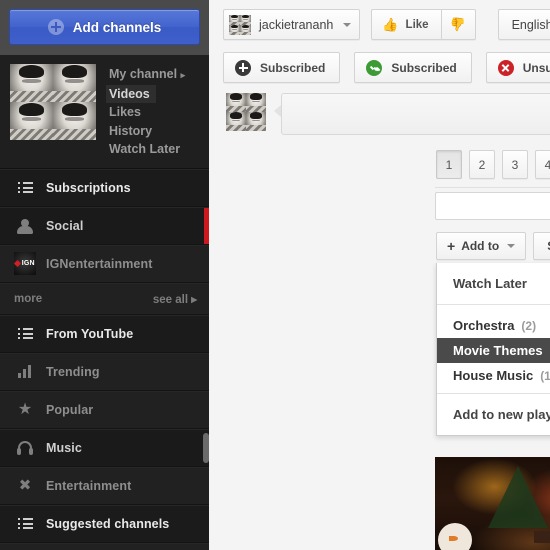 The width and height of the screenshot is (550, 550). I want to click on like-button: 👍 Like, so click(406, 24).